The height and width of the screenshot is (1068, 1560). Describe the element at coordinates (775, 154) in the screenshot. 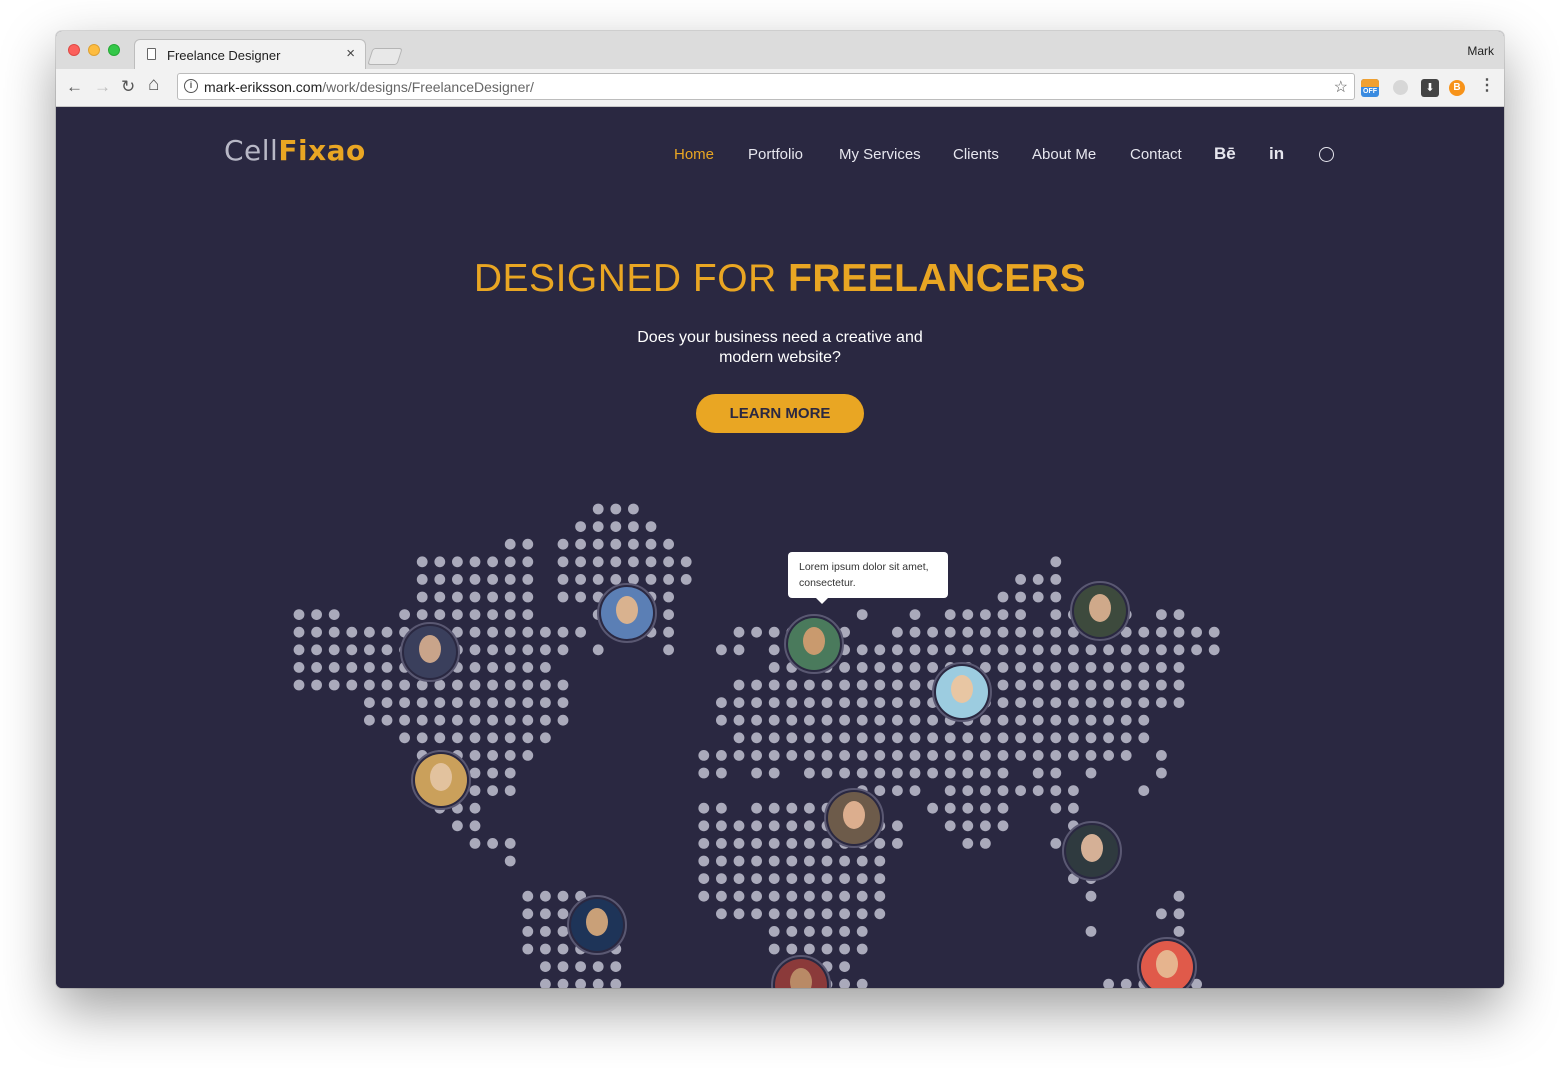

I see `nav-portfolio: Portfolio` at that location.